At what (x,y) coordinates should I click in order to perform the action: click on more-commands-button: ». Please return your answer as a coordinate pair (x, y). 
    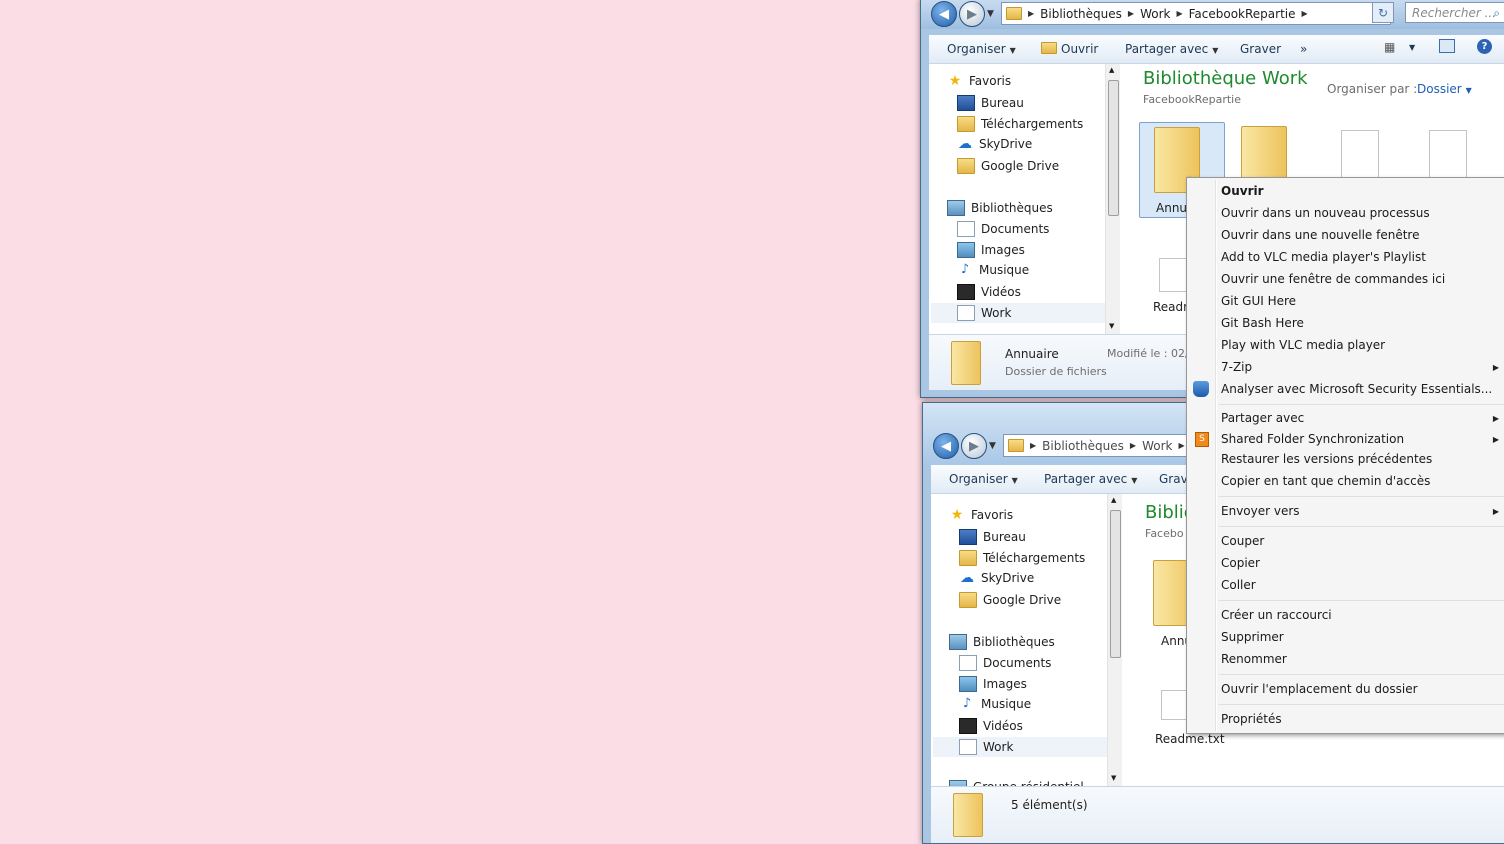
    Looking at the image, I should click on (1303, 49).